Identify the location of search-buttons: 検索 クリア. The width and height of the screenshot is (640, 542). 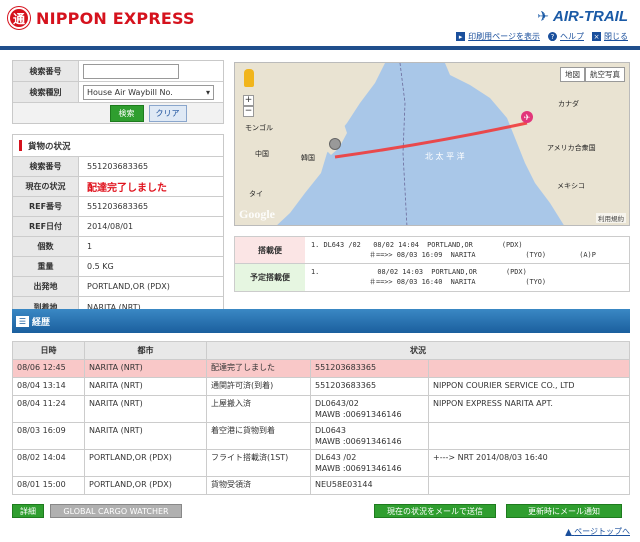
(118, 113).